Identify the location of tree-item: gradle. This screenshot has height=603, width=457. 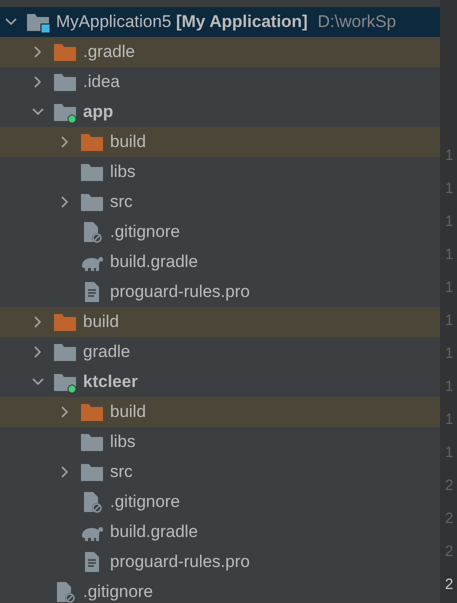
(220, 352).